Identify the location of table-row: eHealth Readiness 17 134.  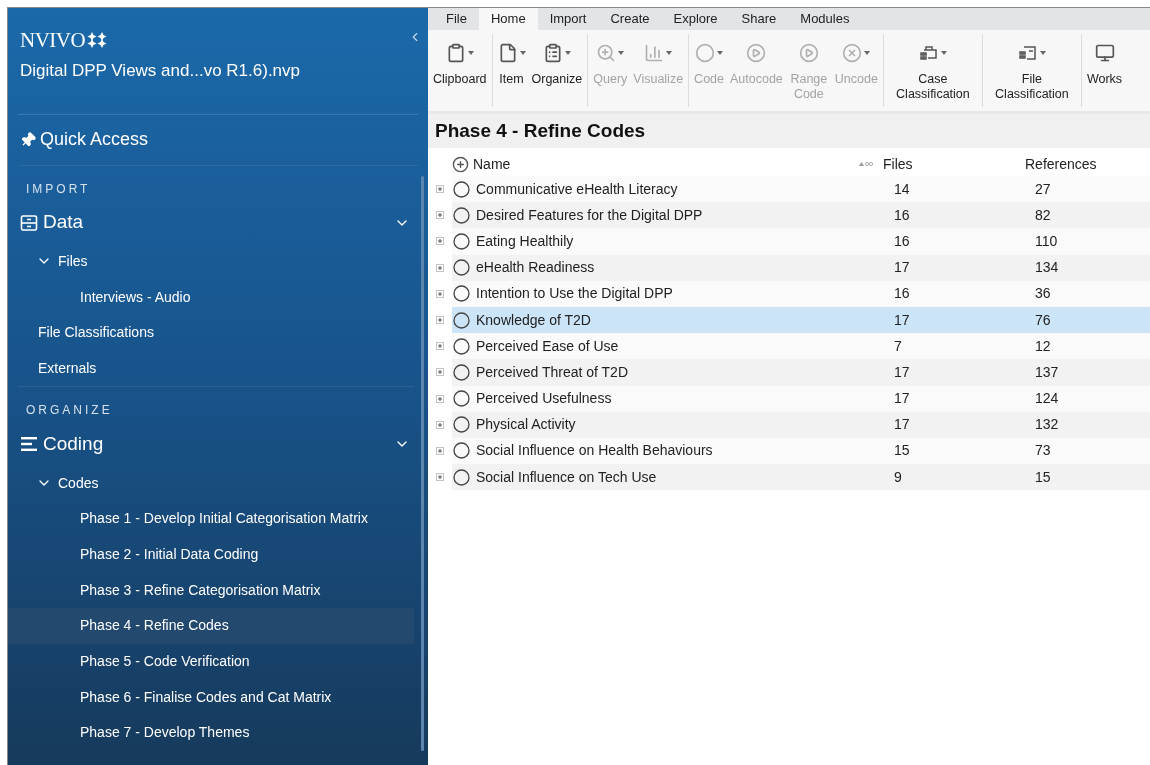
(801, 267).